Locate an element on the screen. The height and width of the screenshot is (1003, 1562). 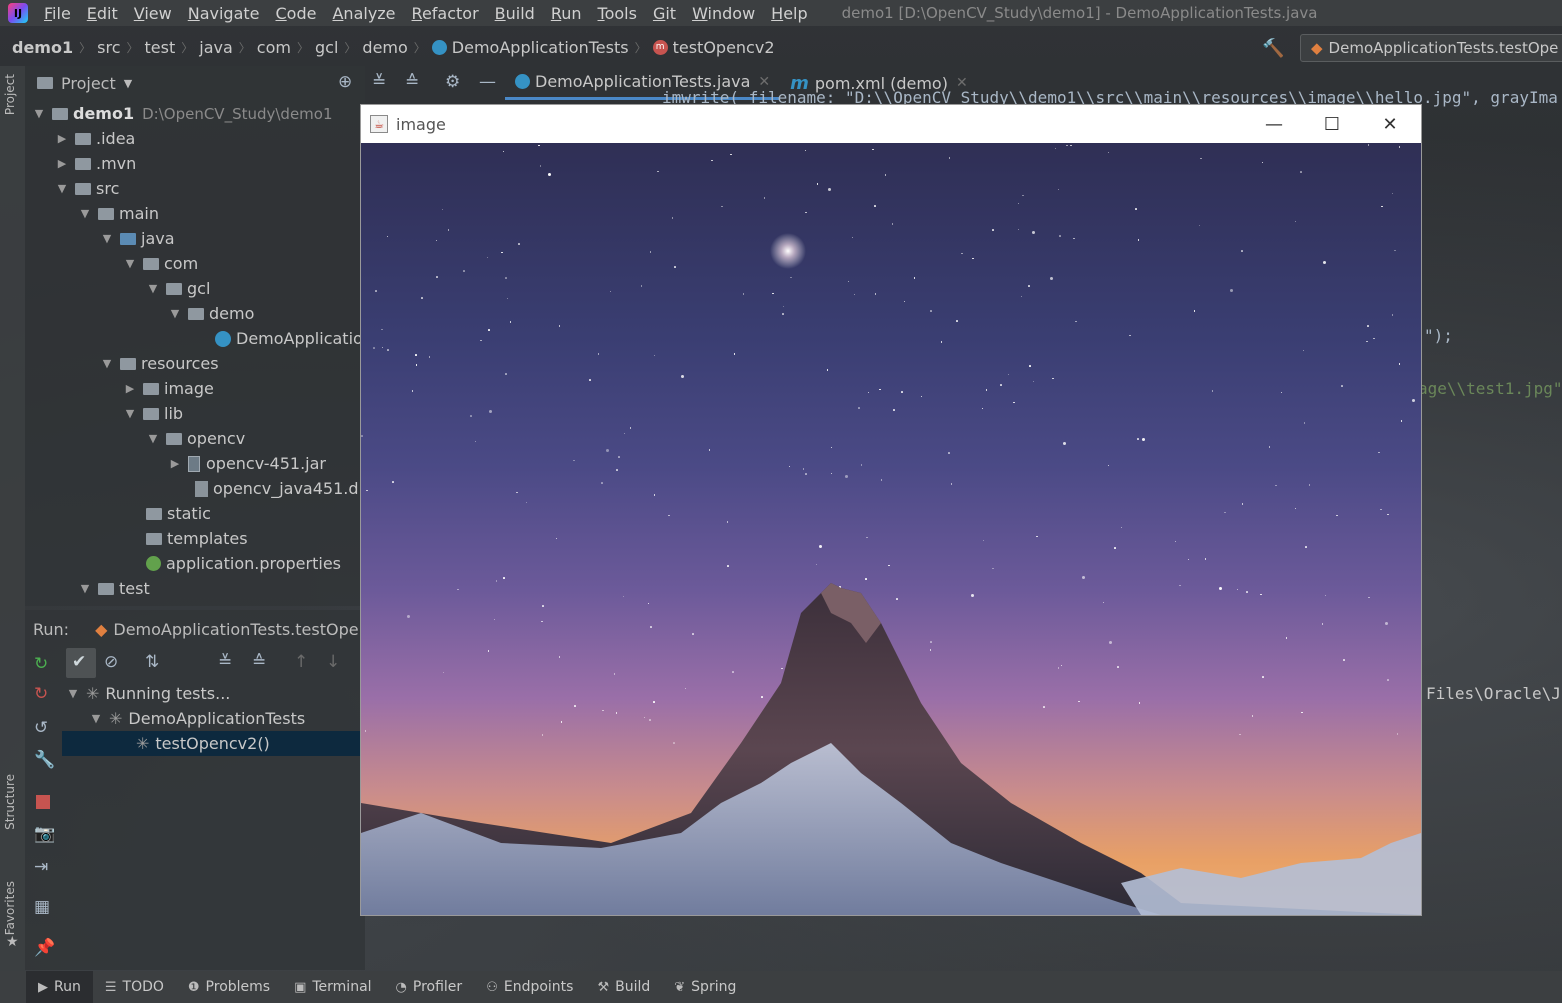
tool-label: TODO is located at coordinates (143, 987).